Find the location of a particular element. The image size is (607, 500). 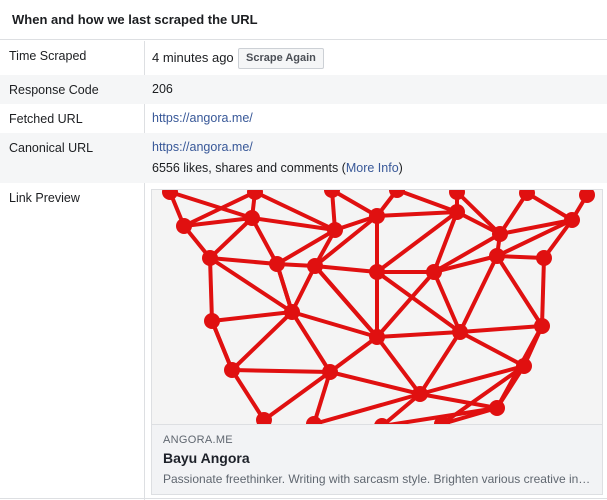

preview-title: Bayu Angora is located at coordinates (206, 458).